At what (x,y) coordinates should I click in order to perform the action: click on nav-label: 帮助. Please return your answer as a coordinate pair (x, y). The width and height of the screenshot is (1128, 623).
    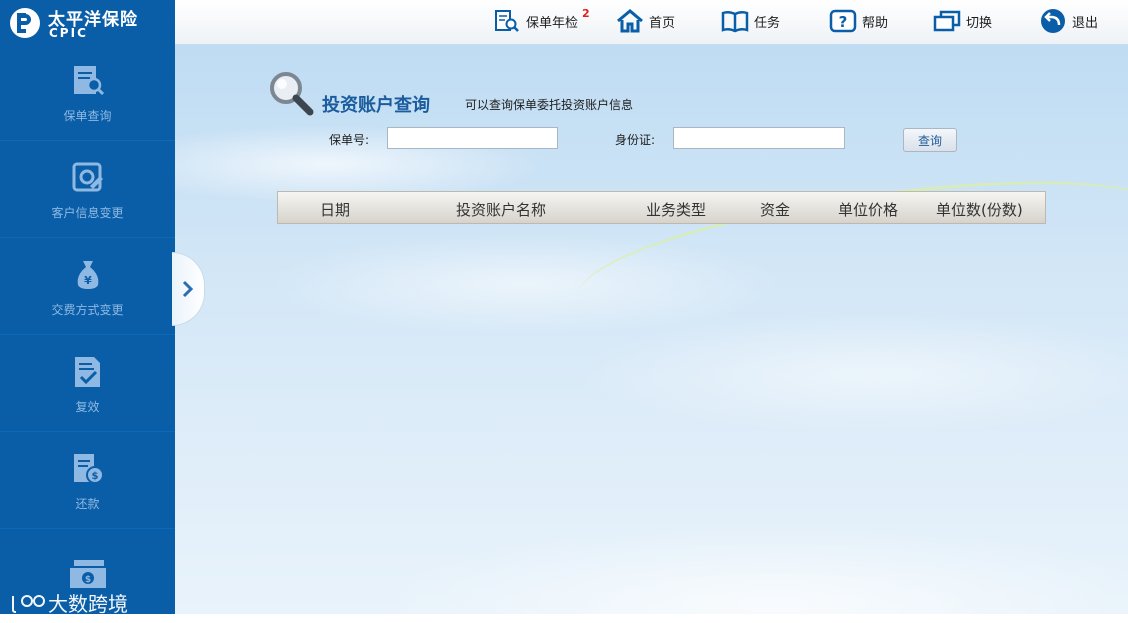
    Looking at the image, I should click on (875, 23).